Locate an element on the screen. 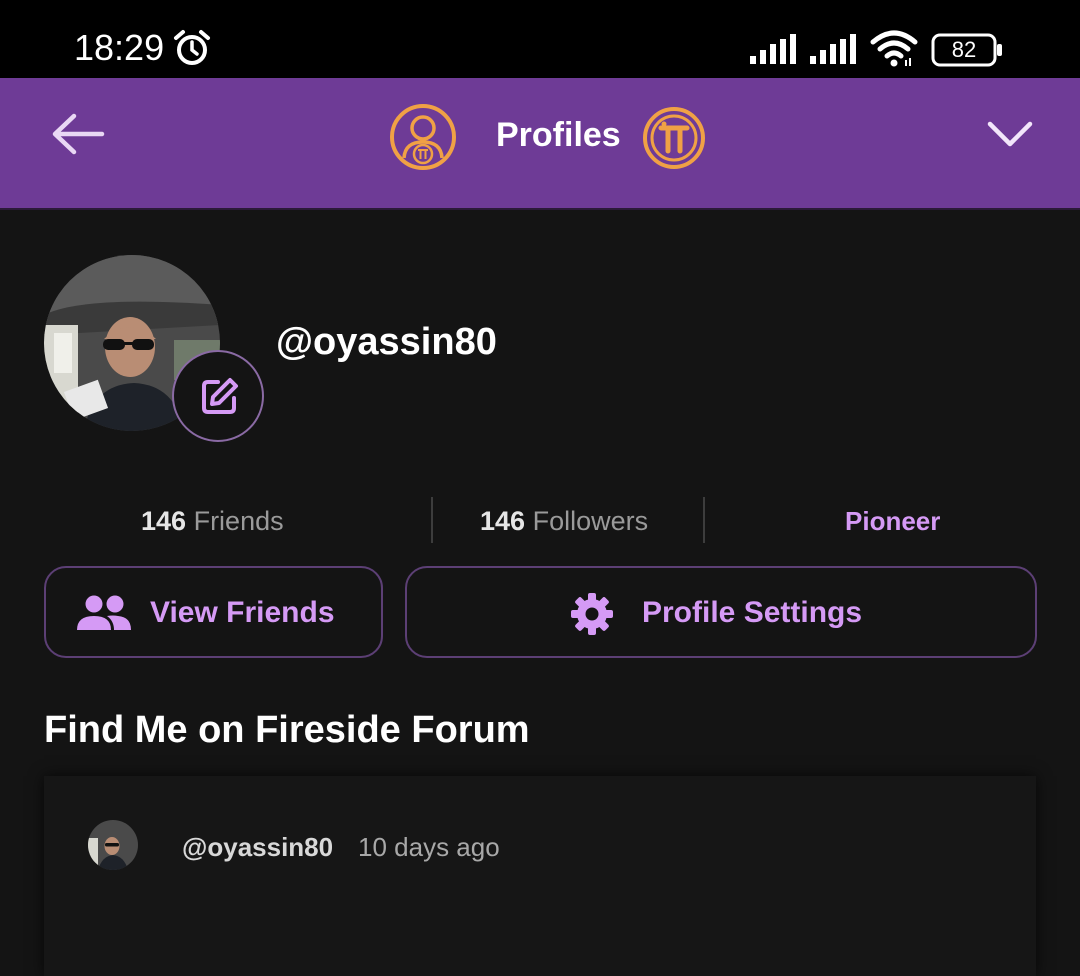 The height and width of the screenshot is (976, 1080). status-bar: 18:29 82 is located at coordinates (540, 39).